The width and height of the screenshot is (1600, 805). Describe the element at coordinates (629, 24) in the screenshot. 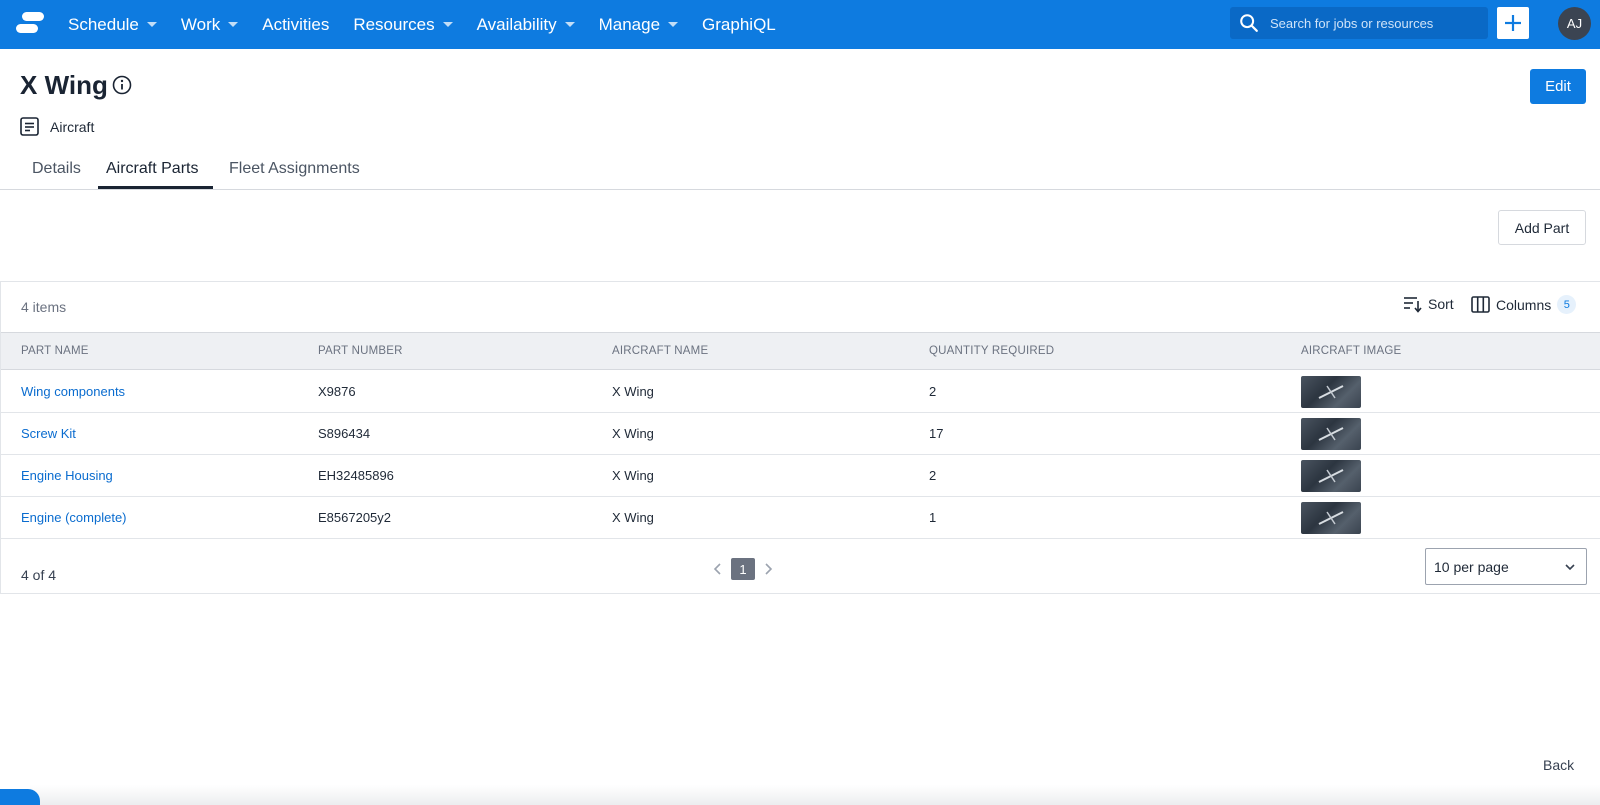

I see `nav-item-label: Manage` at that location.